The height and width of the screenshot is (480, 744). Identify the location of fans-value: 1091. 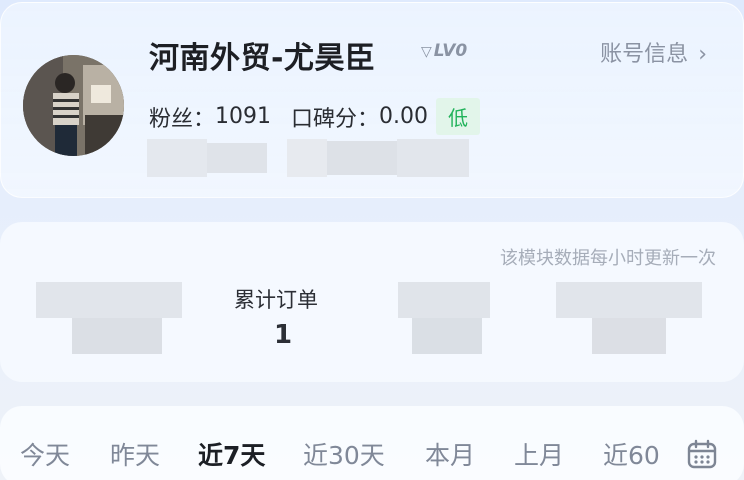
(243, 116).